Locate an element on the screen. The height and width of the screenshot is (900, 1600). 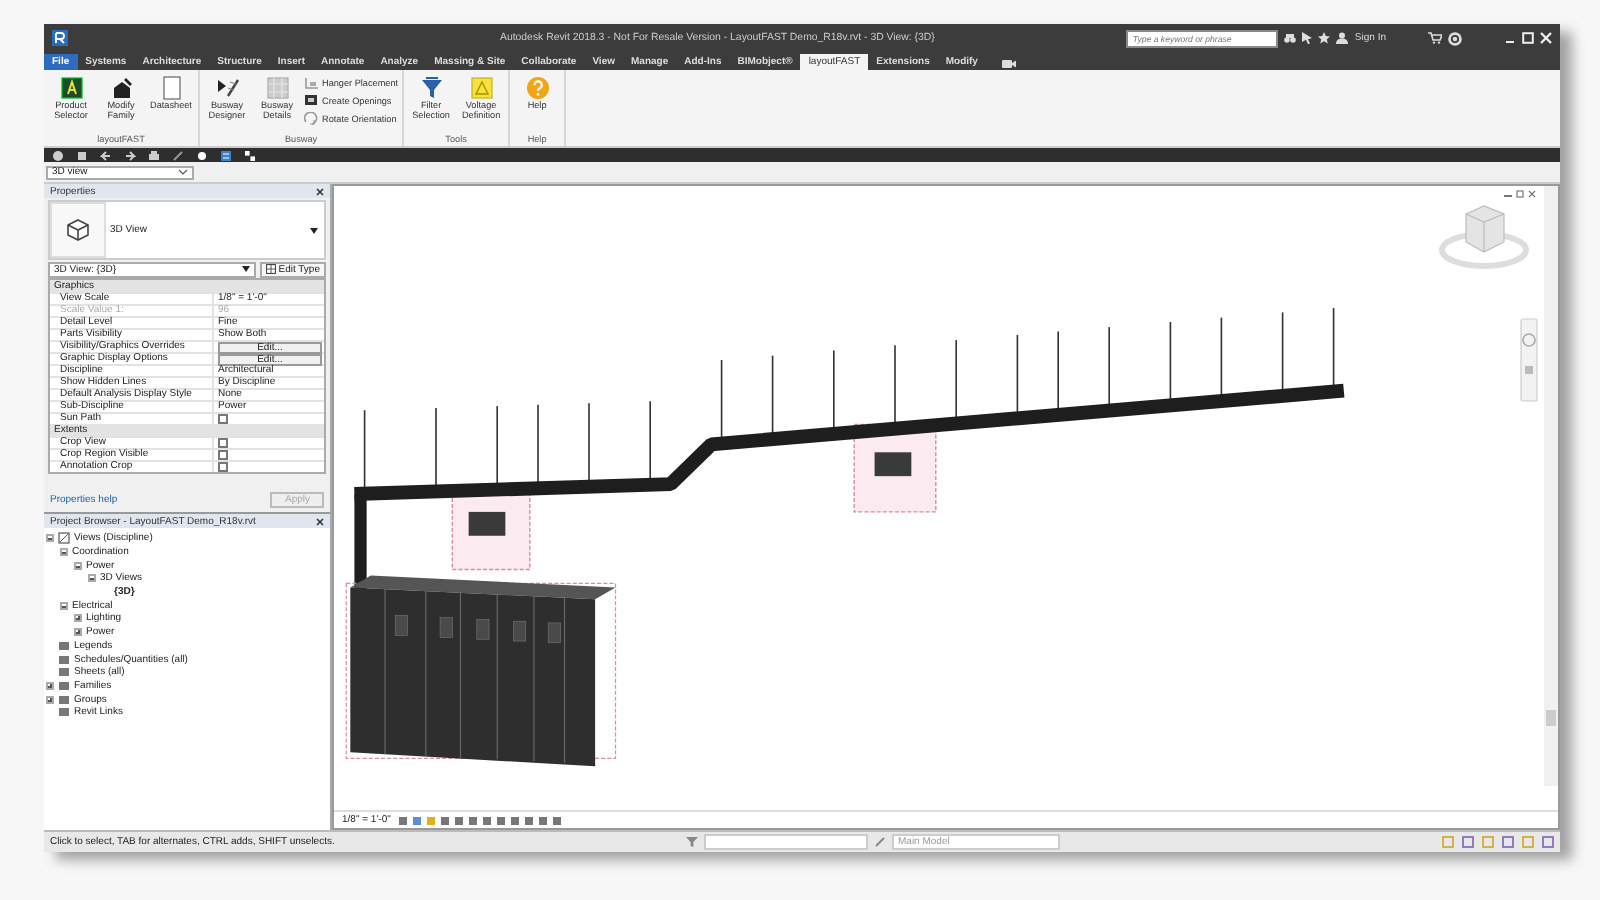
arrow-icon is located at coordinates (227, 88).